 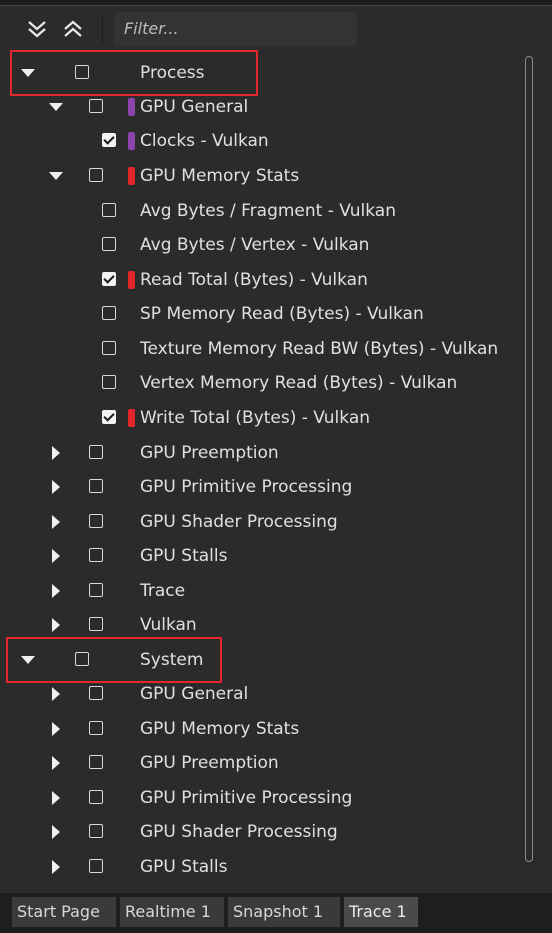 I want to click on tree-row-avg-bytes-vertex: Avg Bytes / Vertex - Vulkan, so click(x=260, y=245).